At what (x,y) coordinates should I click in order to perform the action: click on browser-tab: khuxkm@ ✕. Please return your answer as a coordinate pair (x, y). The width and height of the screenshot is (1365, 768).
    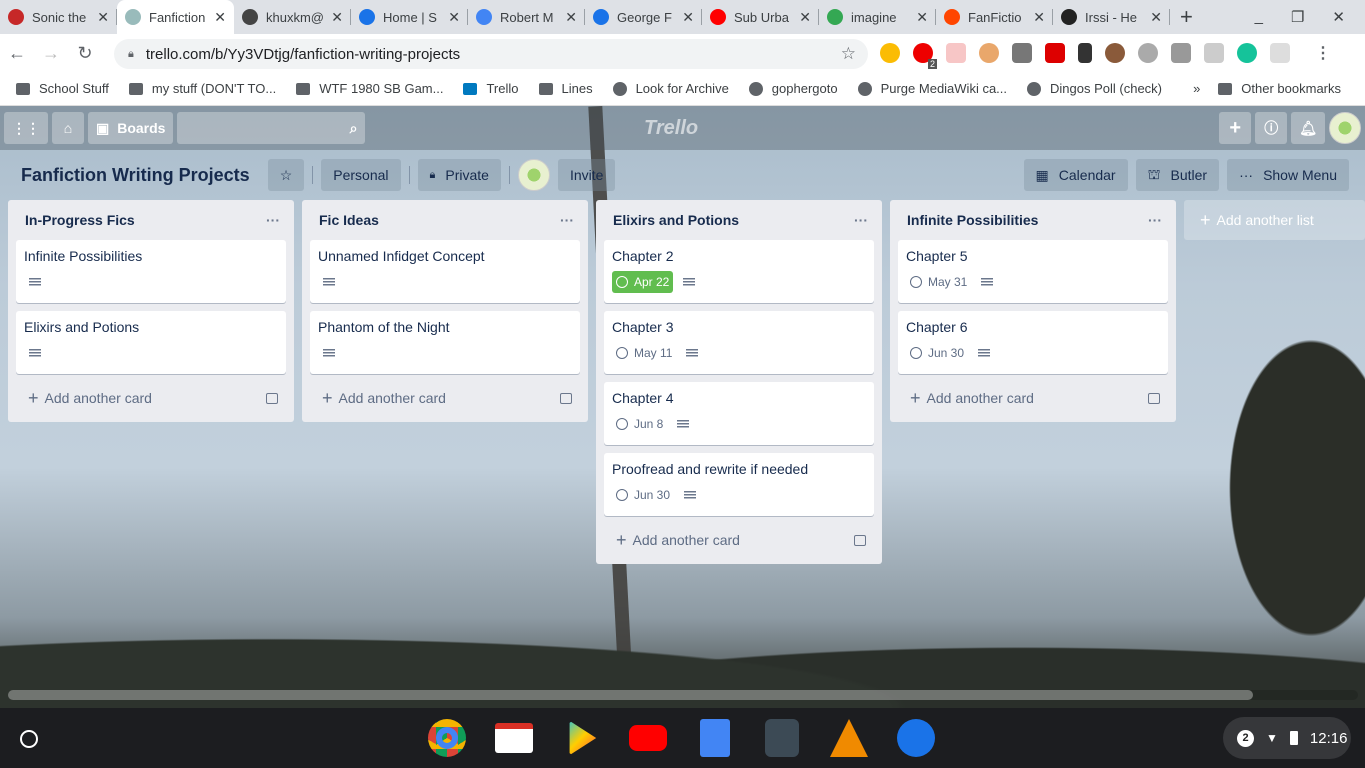
    Looking at the image, I should click on (292, 17).